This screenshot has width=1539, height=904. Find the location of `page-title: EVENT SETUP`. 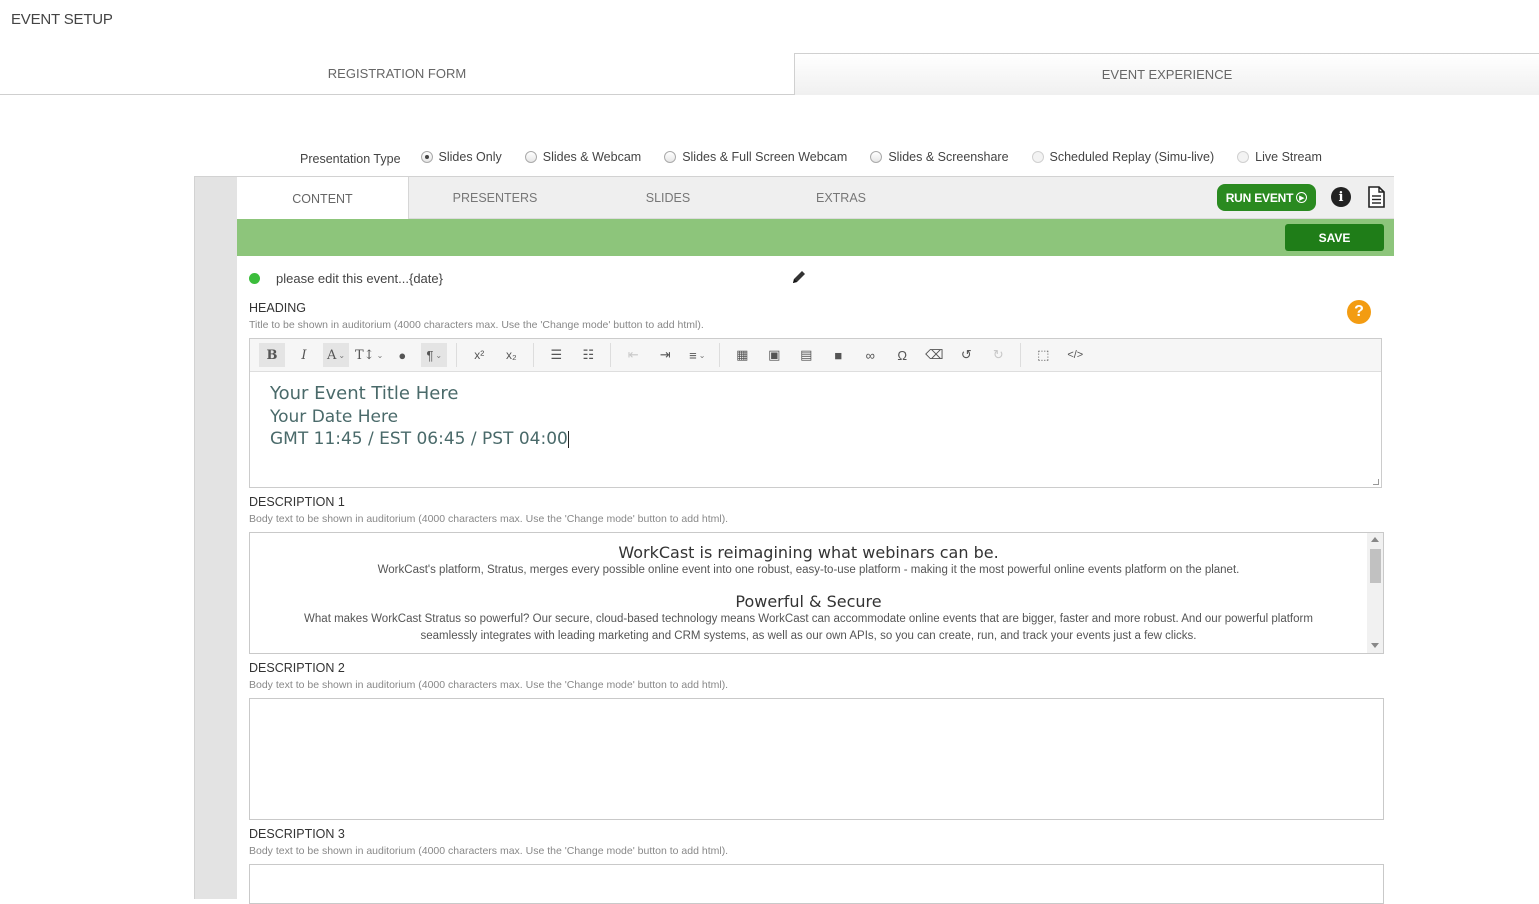

page-title: EVENT SETUP is located at coordinates (62, 19).